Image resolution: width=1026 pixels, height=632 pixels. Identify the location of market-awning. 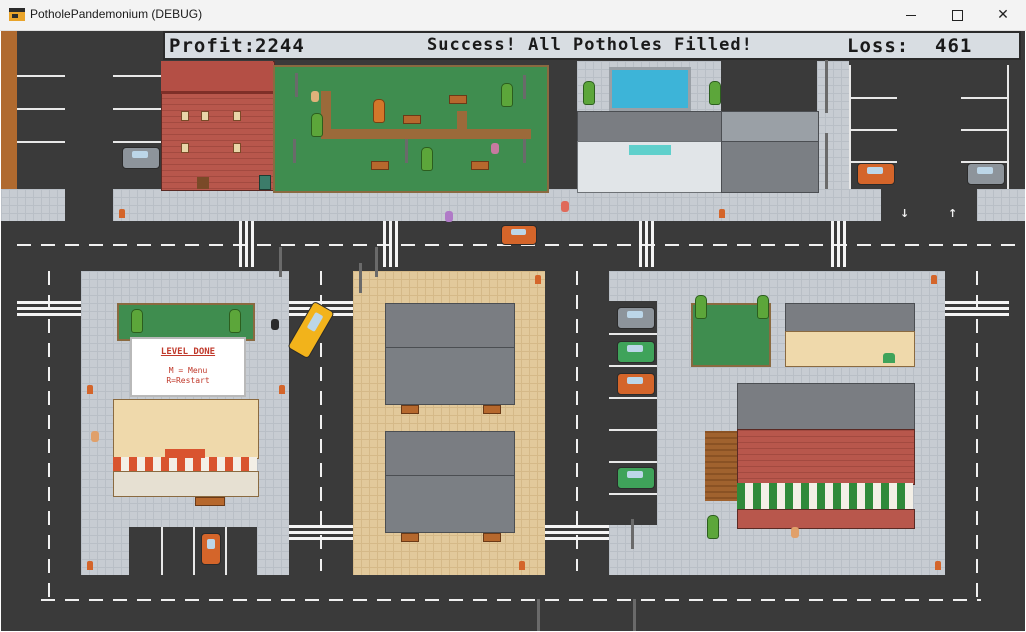
(825, 496).